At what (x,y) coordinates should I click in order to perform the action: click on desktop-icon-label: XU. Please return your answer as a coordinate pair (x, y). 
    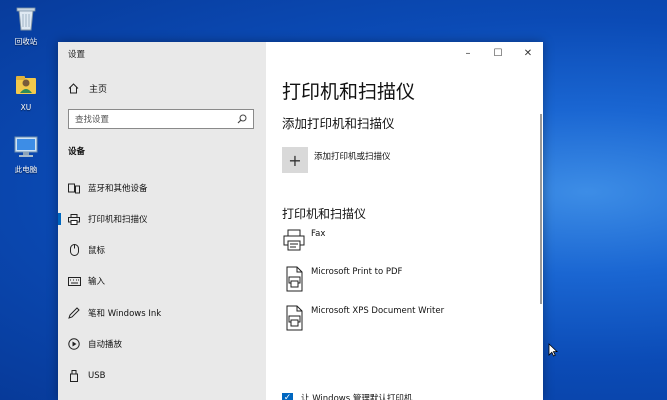
    Looking at the image, I should click on (26, 107).